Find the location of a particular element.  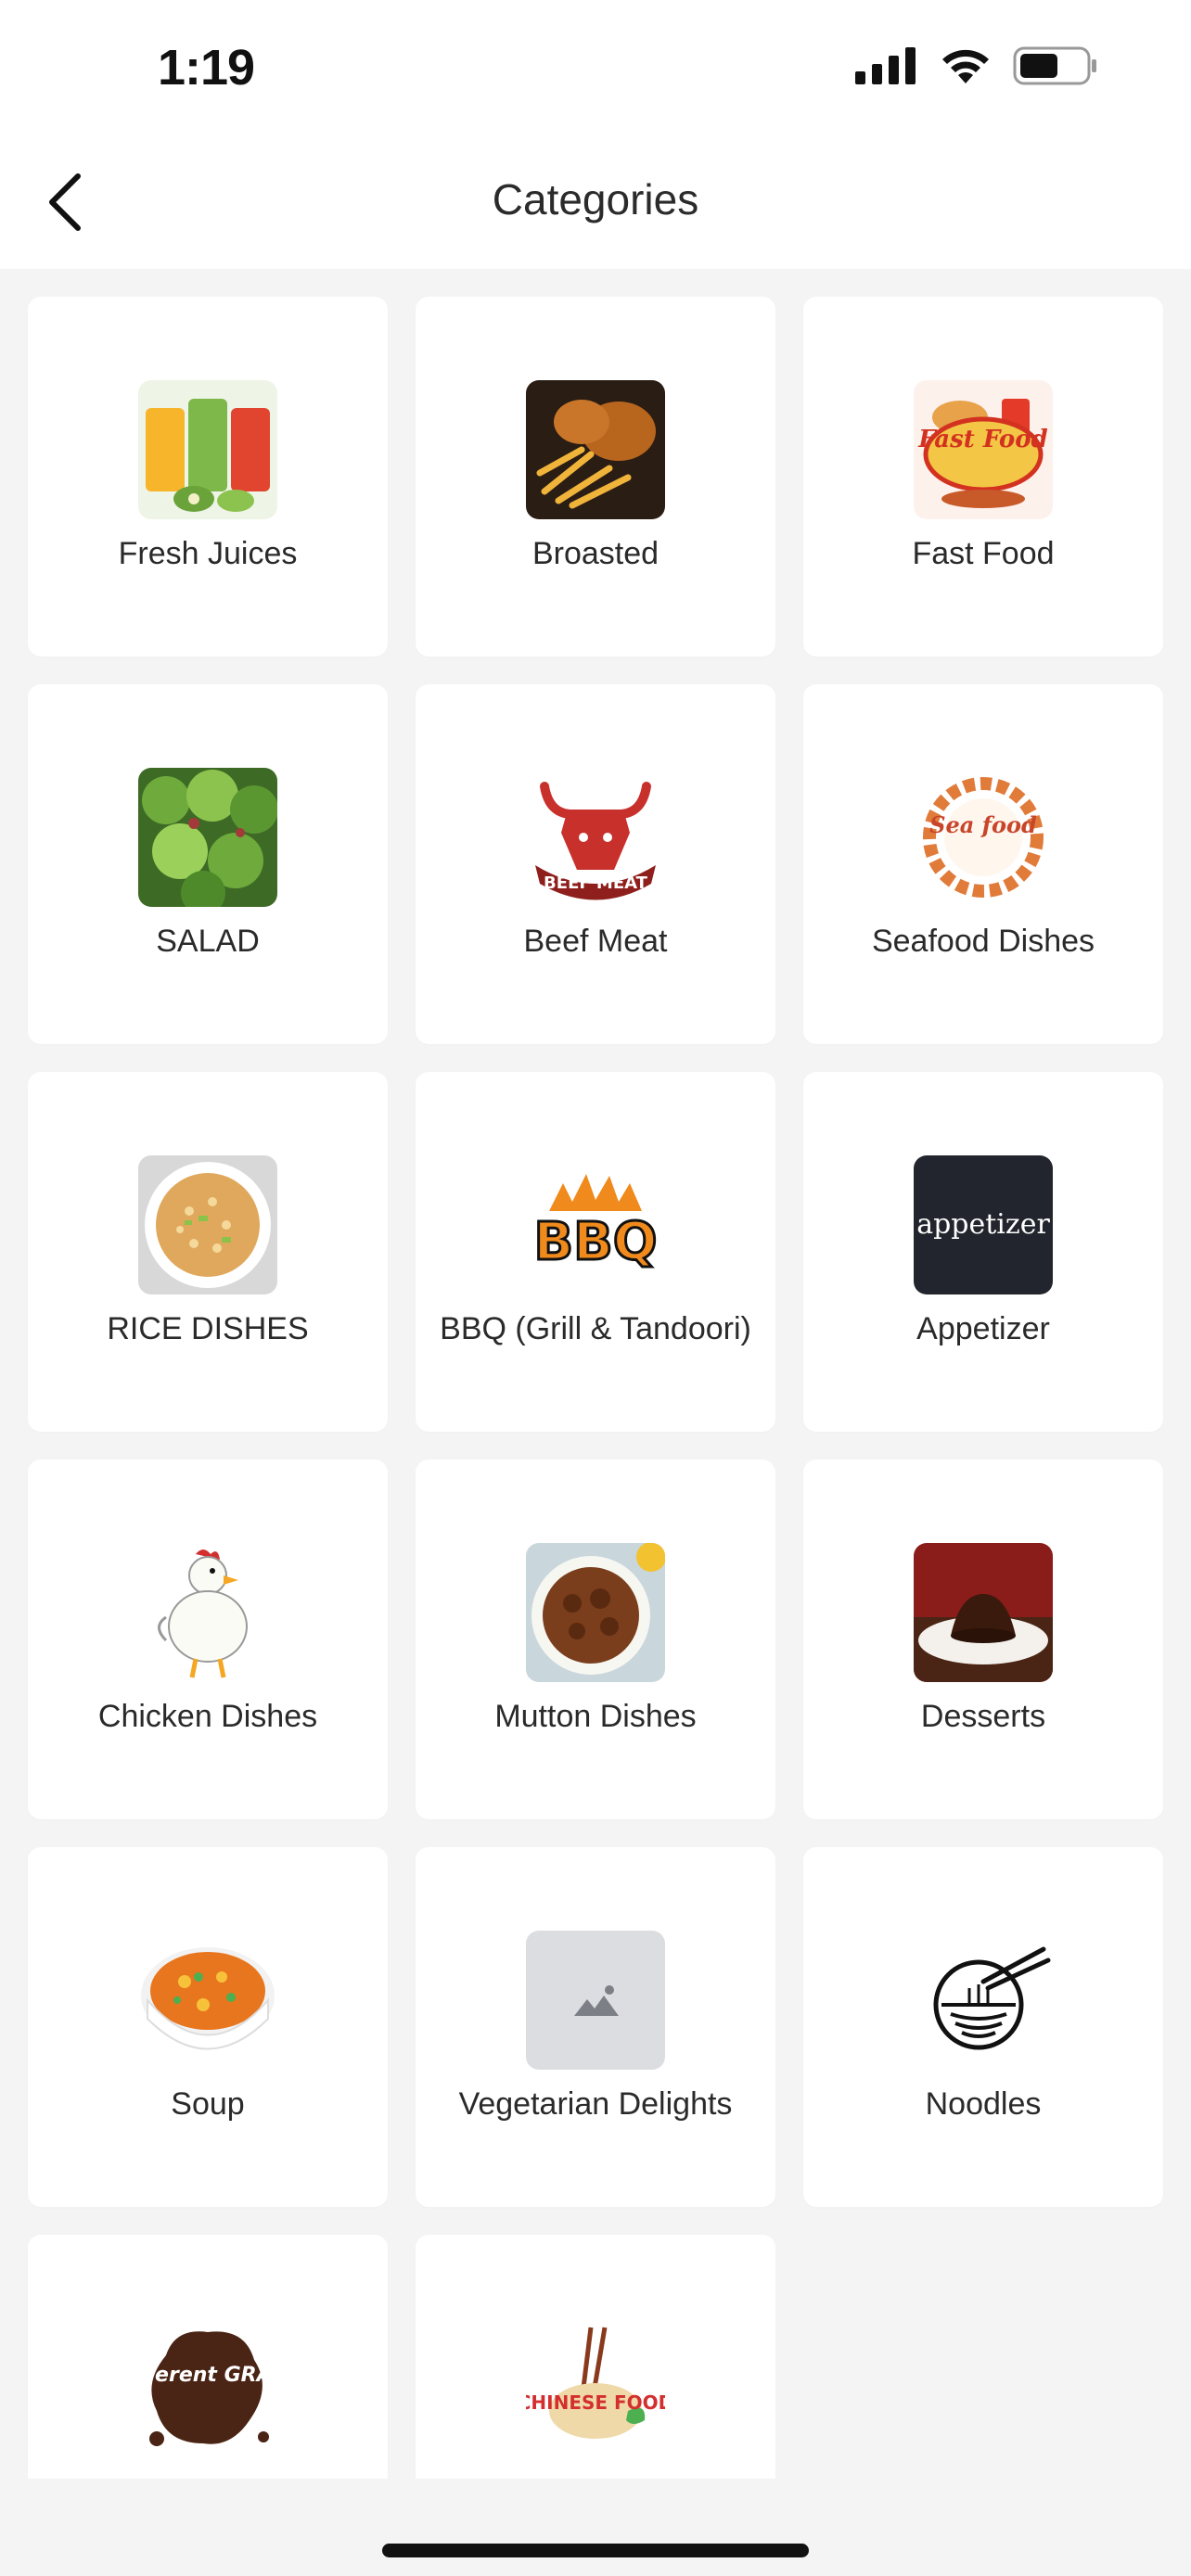

page-title: Categories is located at coordinates (595, 199).